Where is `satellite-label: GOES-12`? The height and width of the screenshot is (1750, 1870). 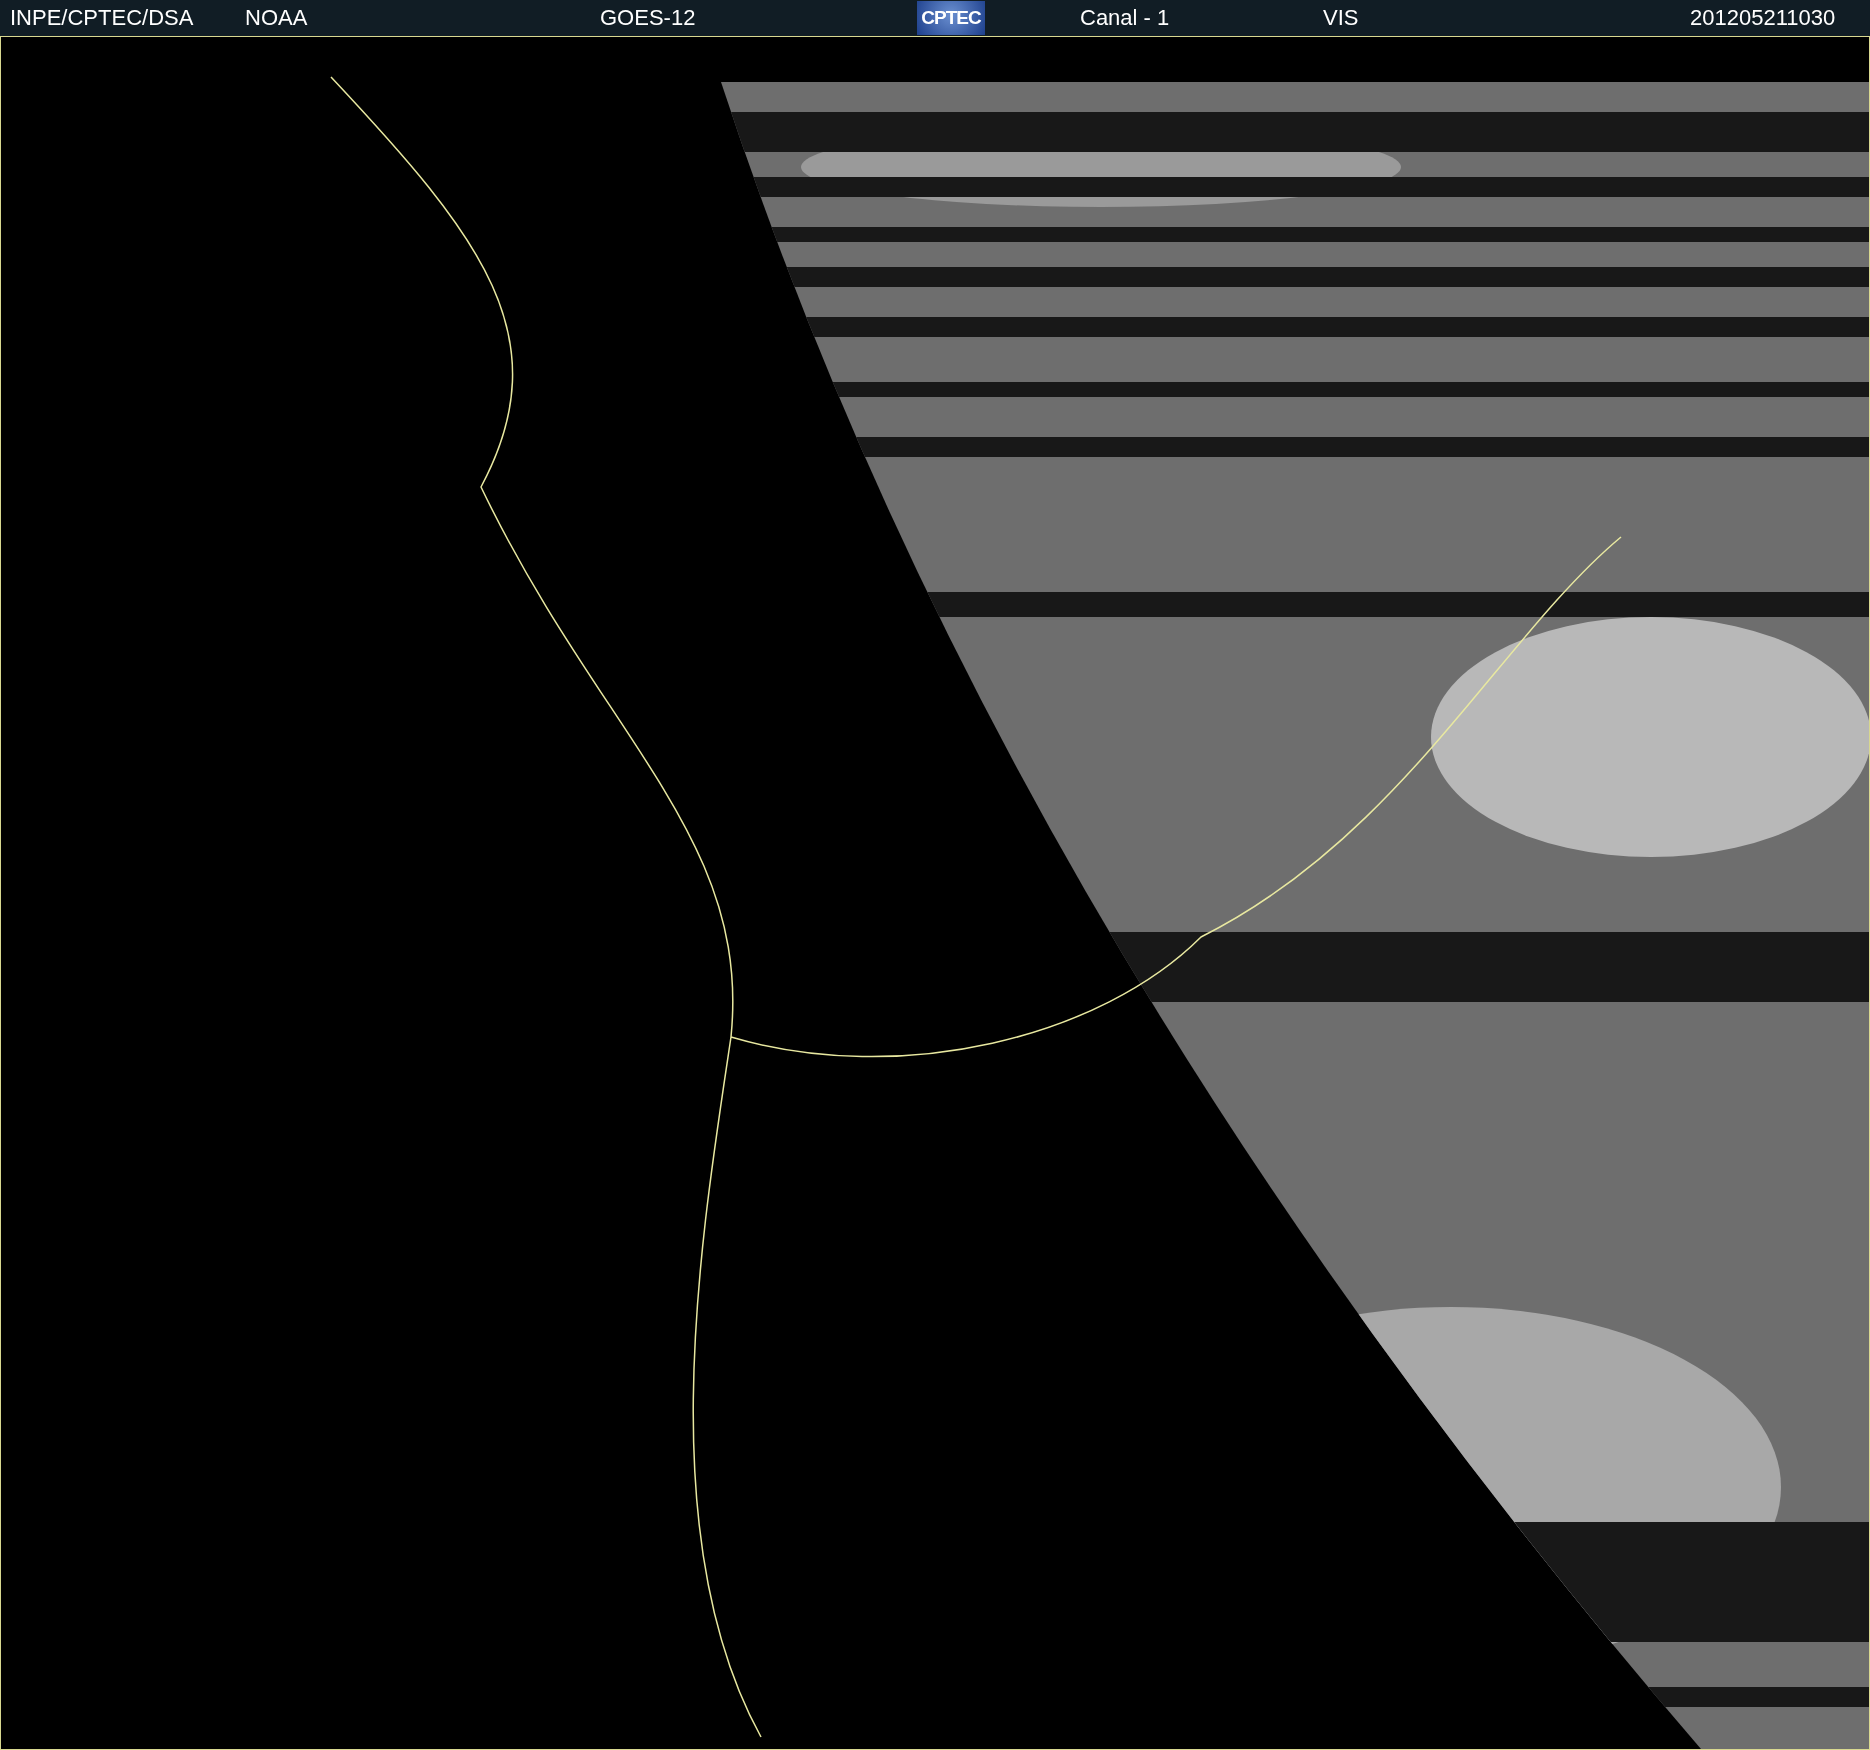 satellite-label: GOES-12 is located at coordinates (648, 18).